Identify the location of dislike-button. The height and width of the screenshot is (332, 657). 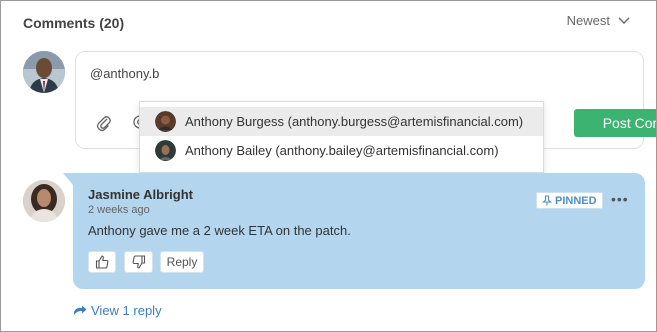
(138, 262).